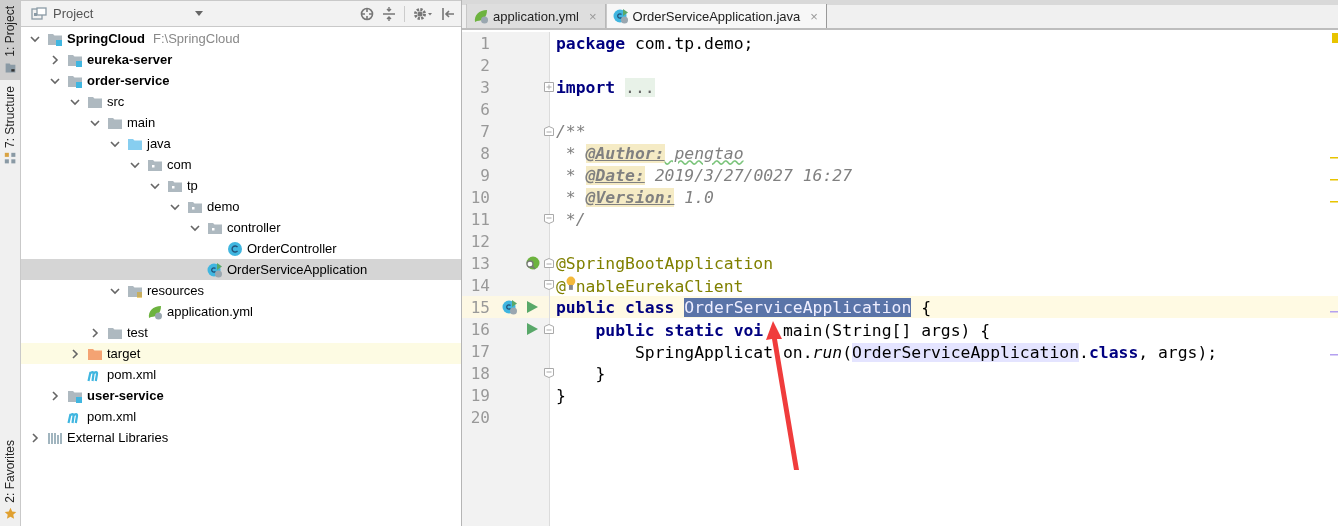 This screenshot has height=526, width=1338. What do you see at coordinates (484, 87) in the screenshot?
I see `line-number: 3` at bounding box center [484, 87].